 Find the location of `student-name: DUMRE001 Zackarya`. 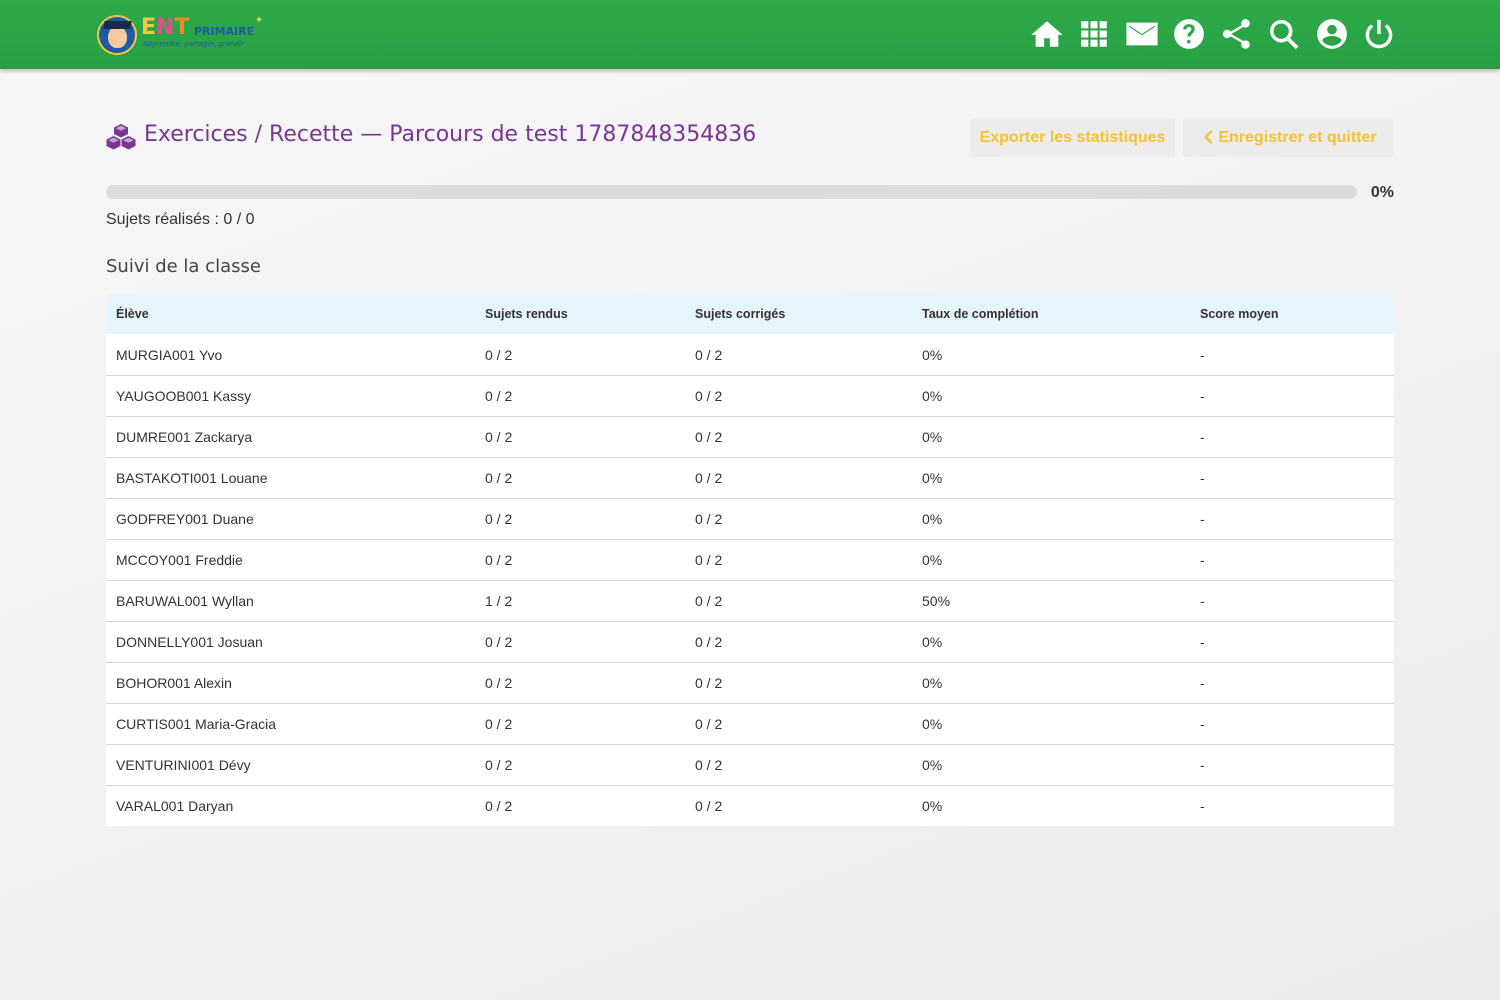

student-name: DUMRE001 Zackarya is located at coordinates (184, 437).